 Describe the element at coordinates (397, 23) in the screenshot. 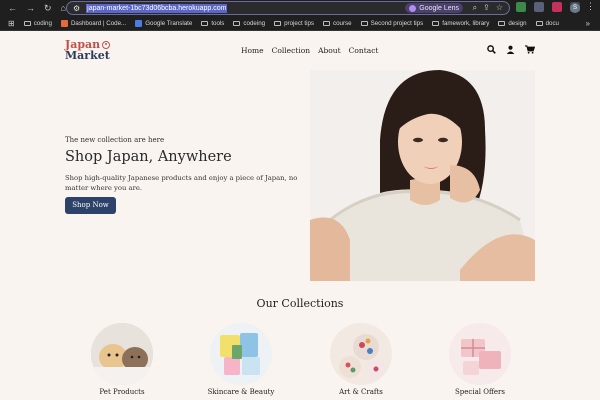

I see `bookmark-label: Second project tips` at that location.